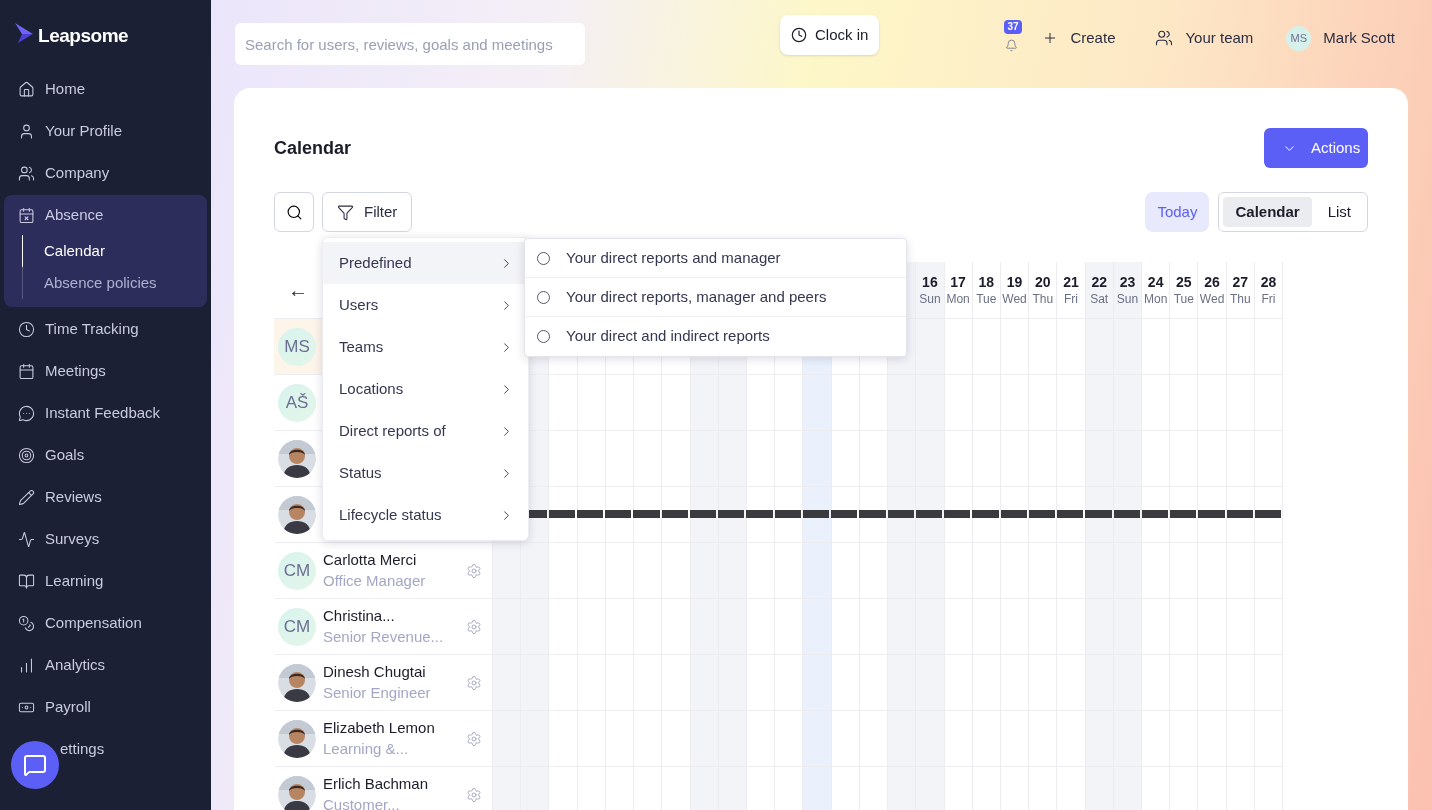 The width and height of the screenshot is (1432, 810). What do you see at coordinates (115, 251) in the screenshot?
I see `nav-subitem: Calendar` at bounding box center [115, 251].